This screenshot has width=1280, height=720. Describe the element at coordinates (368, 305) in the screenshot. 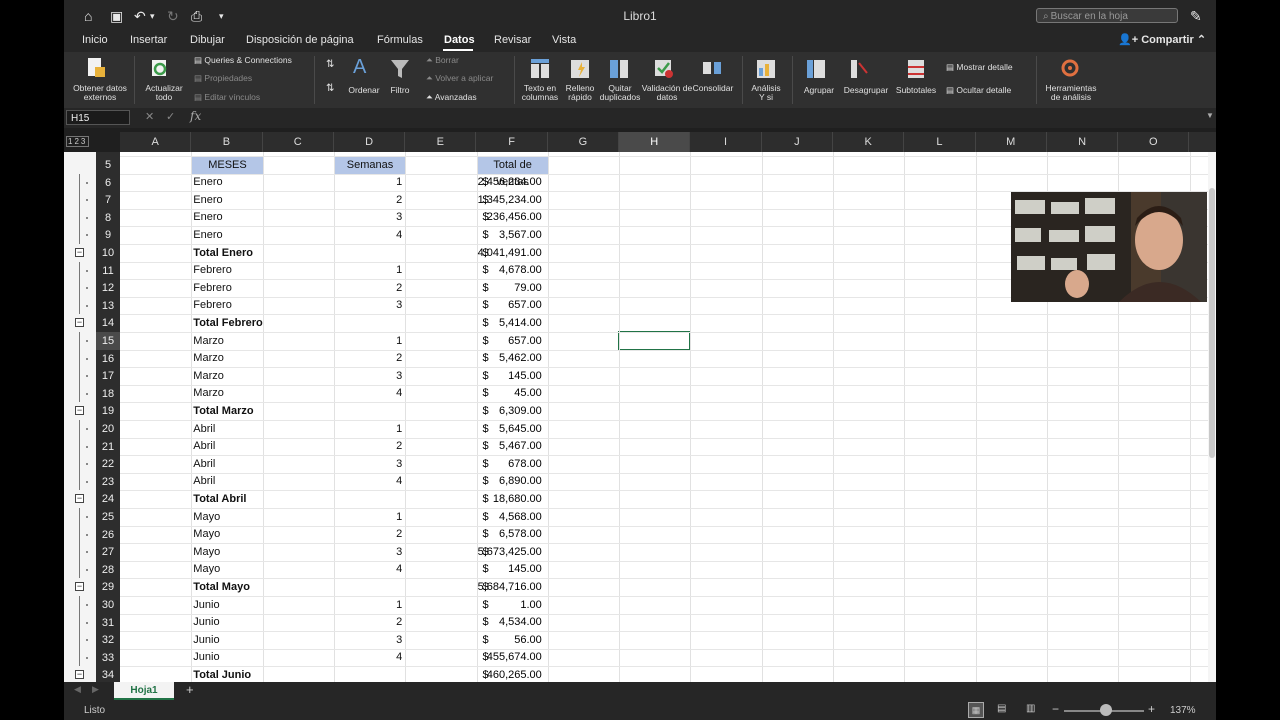

I see `week-cell: 3` at that location.